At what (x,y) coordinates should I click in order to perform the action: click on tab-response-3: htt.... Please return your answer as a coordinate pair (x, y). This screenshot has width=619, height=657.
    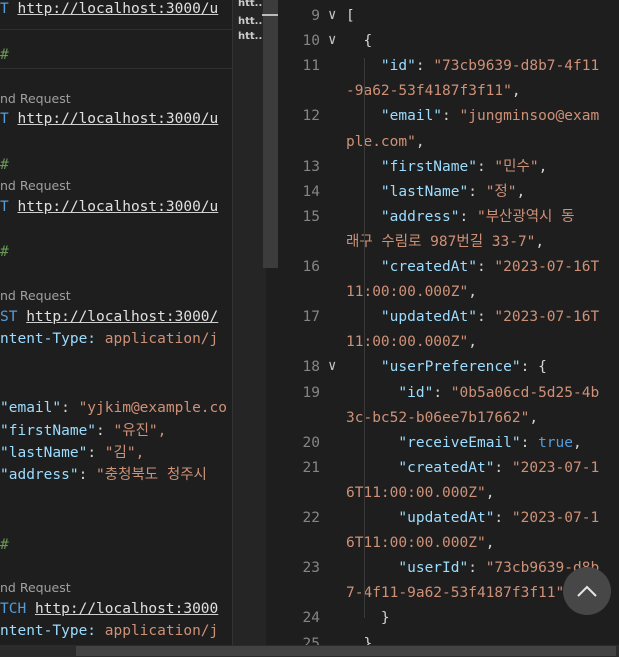
    Looking at the image, I should click on (252, 36).